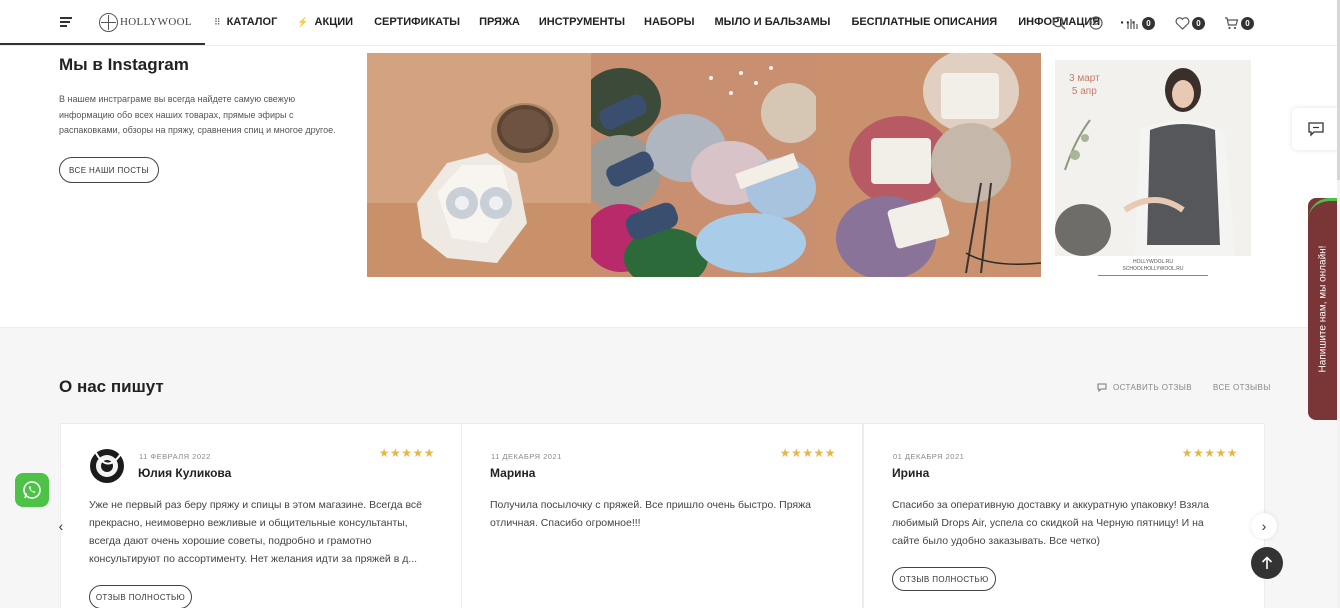 The width and height of the screenshot is (1340, 608). Describe the element at coordinates (185, 473) in the screenshot. I see `review-author: Юлия Куликова` at that location.